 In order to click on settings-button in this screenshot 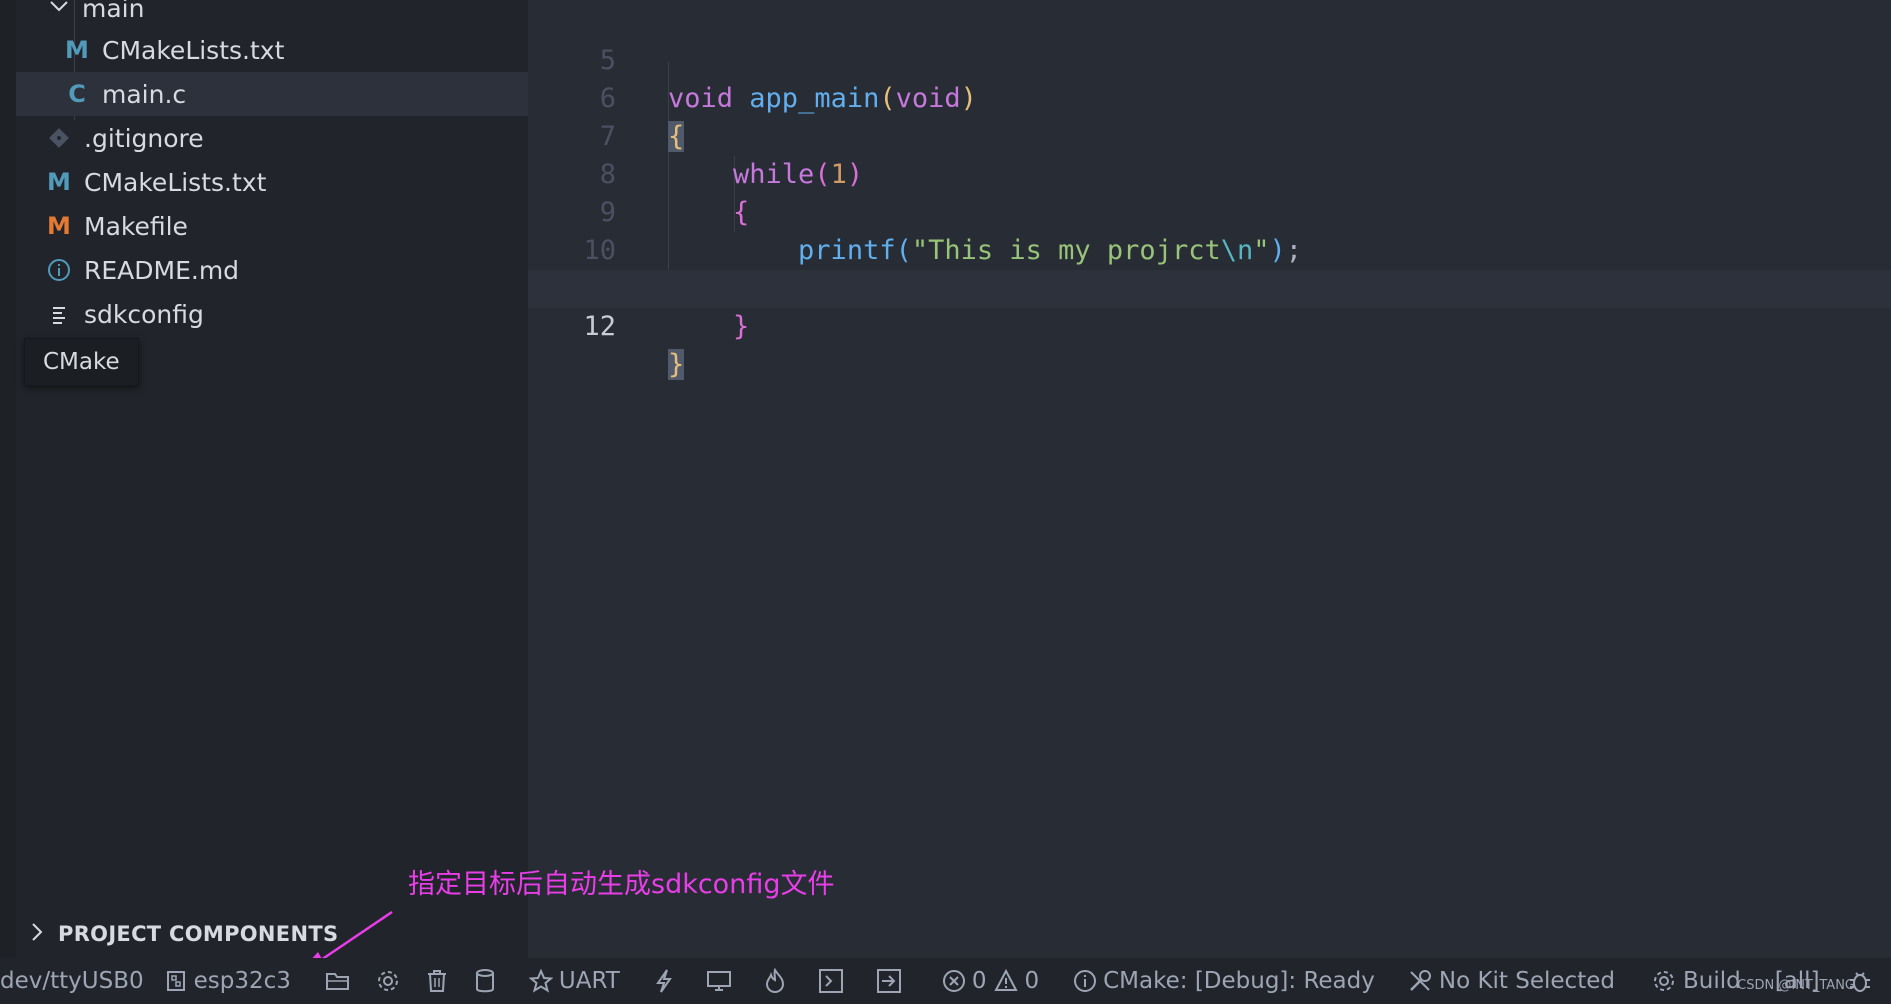, I will do `click(386, 981)`.